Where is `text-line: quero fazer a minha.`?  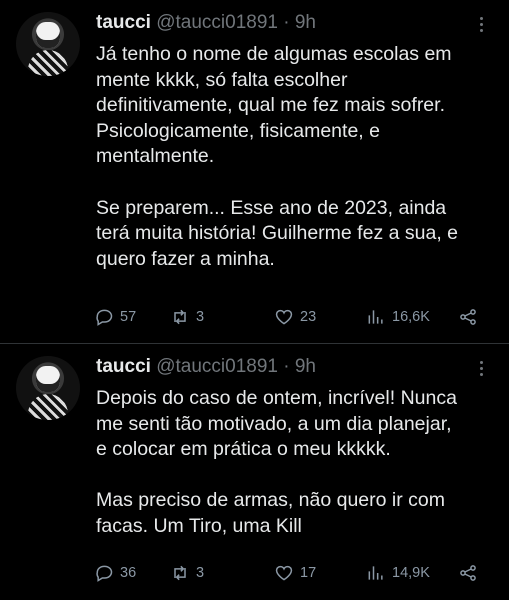 text-line: quero fazer a minha. is located at coordinates (185, 258).